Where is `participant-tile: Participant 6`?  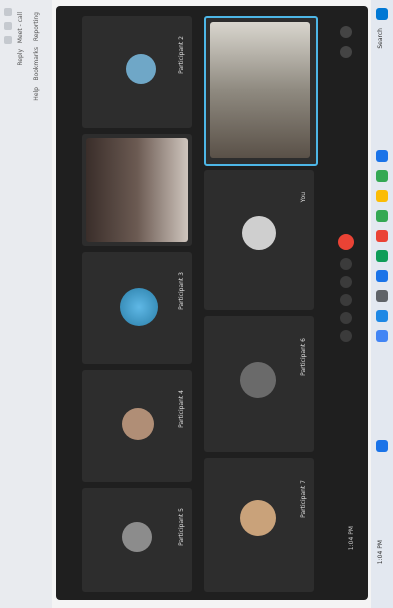
participant-tile: Participant 6 is located at coordinates (259, 384).